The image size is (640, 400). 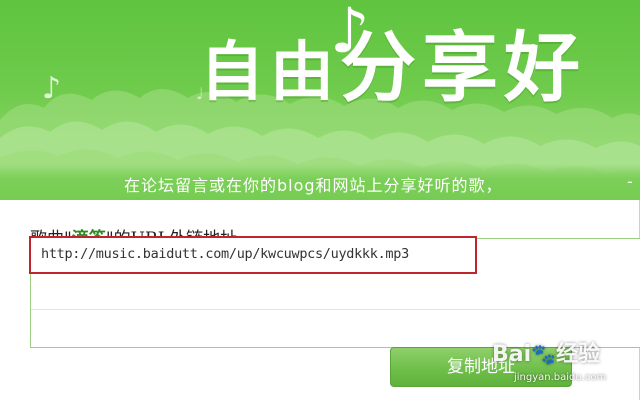 I want to click on watermark-brand: Bai, so click(x=512, y=354).